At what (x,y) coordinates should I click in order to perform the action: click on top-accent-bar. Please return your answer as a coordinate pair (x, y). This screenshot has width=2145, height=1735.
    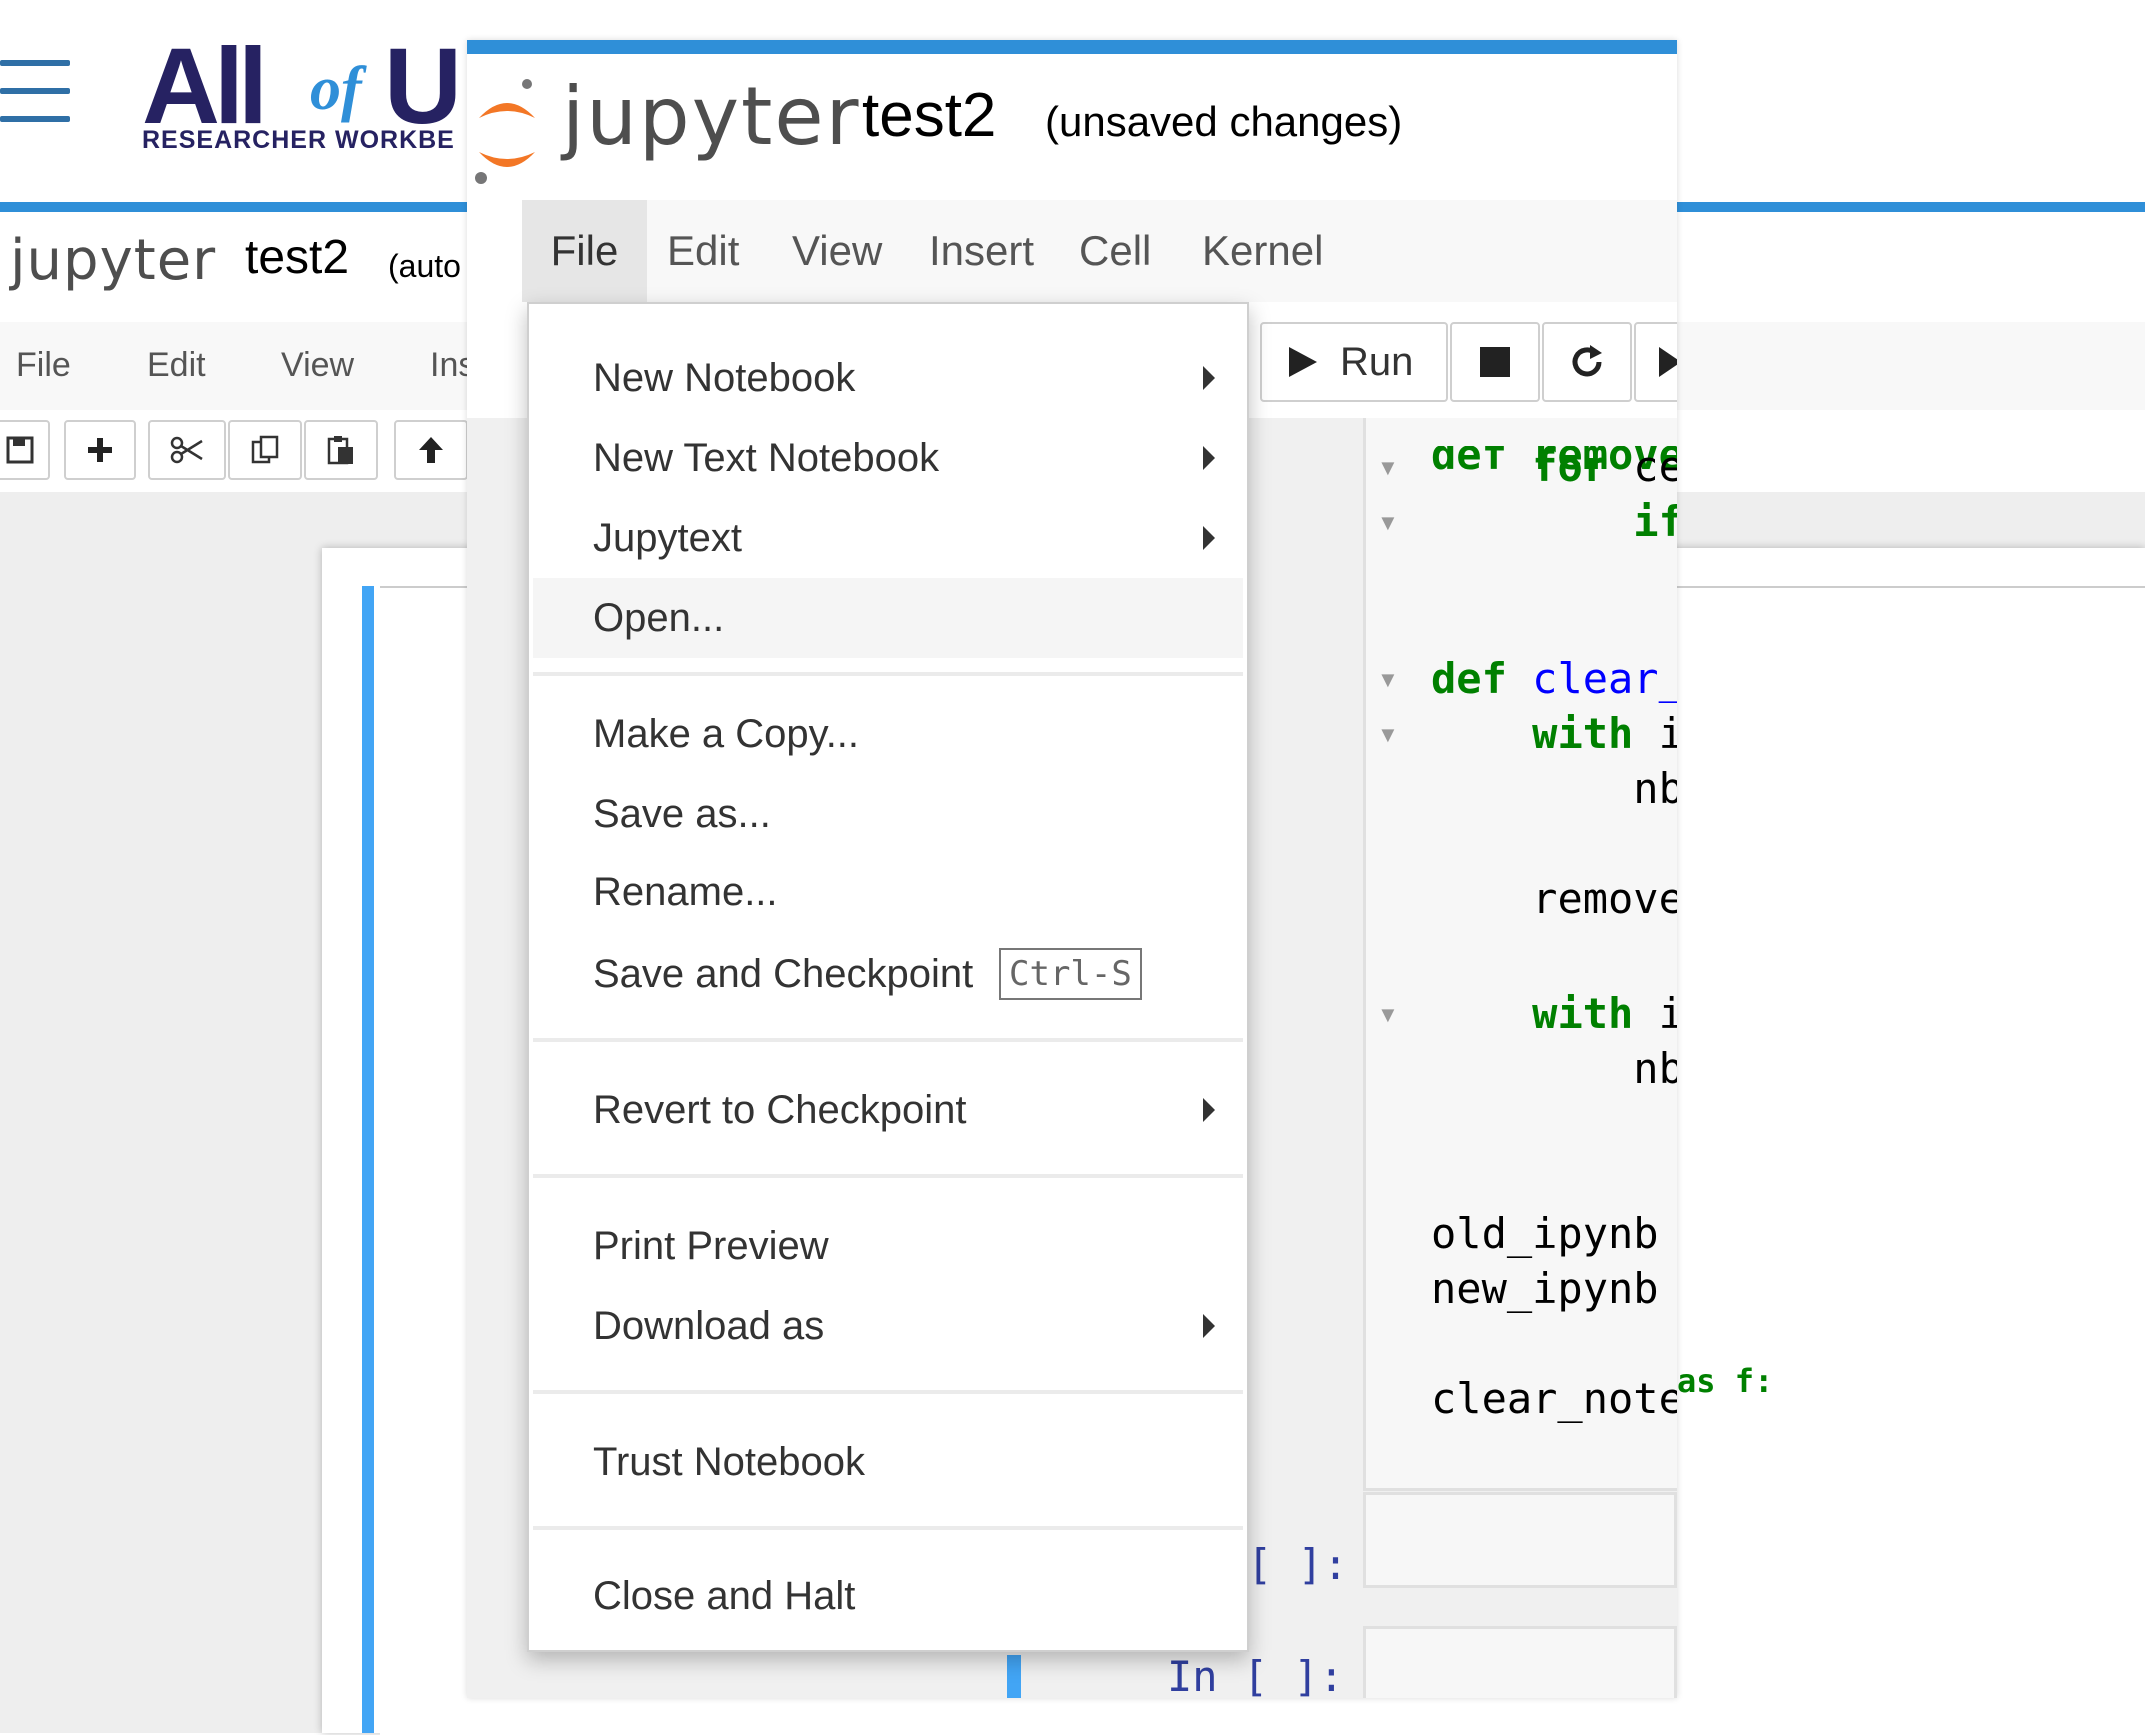
    Looking at the image, I should click on (1072, 47).